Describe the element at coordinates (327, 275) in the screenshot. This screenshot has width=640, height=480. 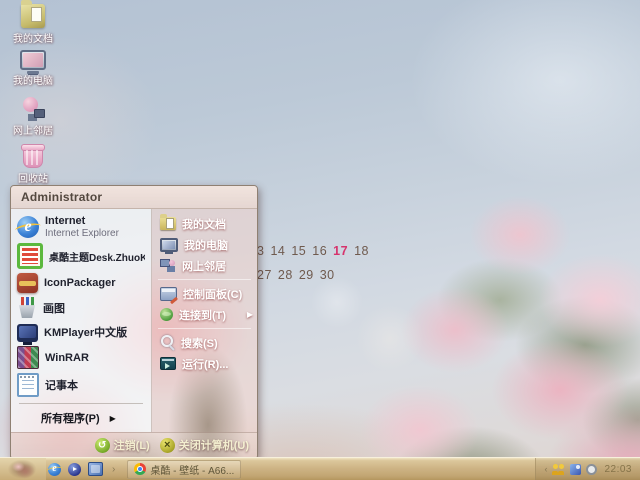
I see `calendar-day: 30` at that location.